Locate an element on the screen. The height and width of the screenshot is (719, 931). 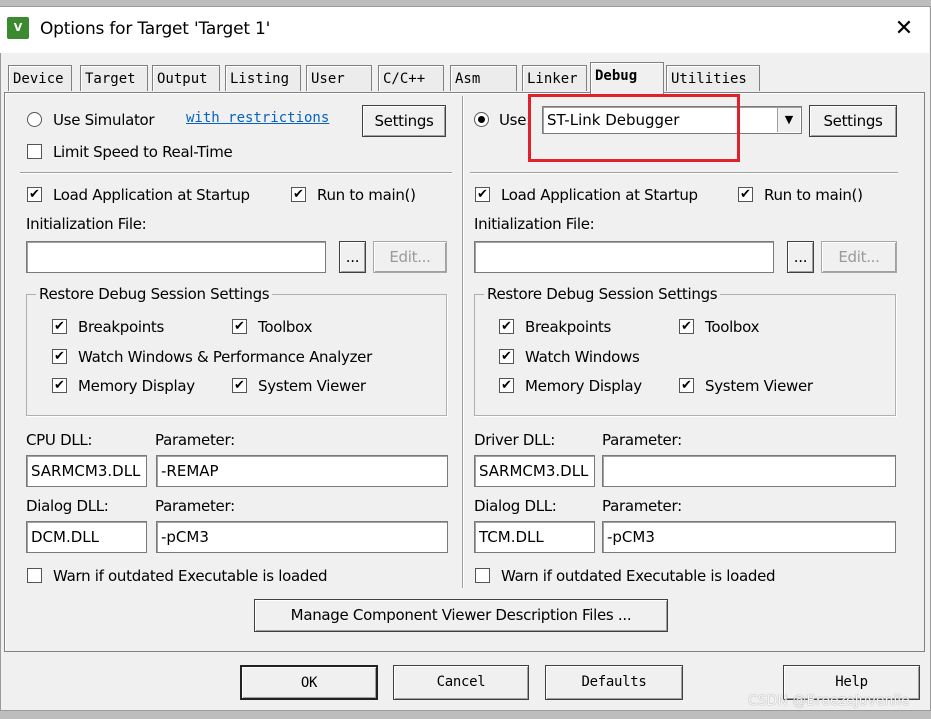
close-icon: ✕ is located at coordinates (904, 29).